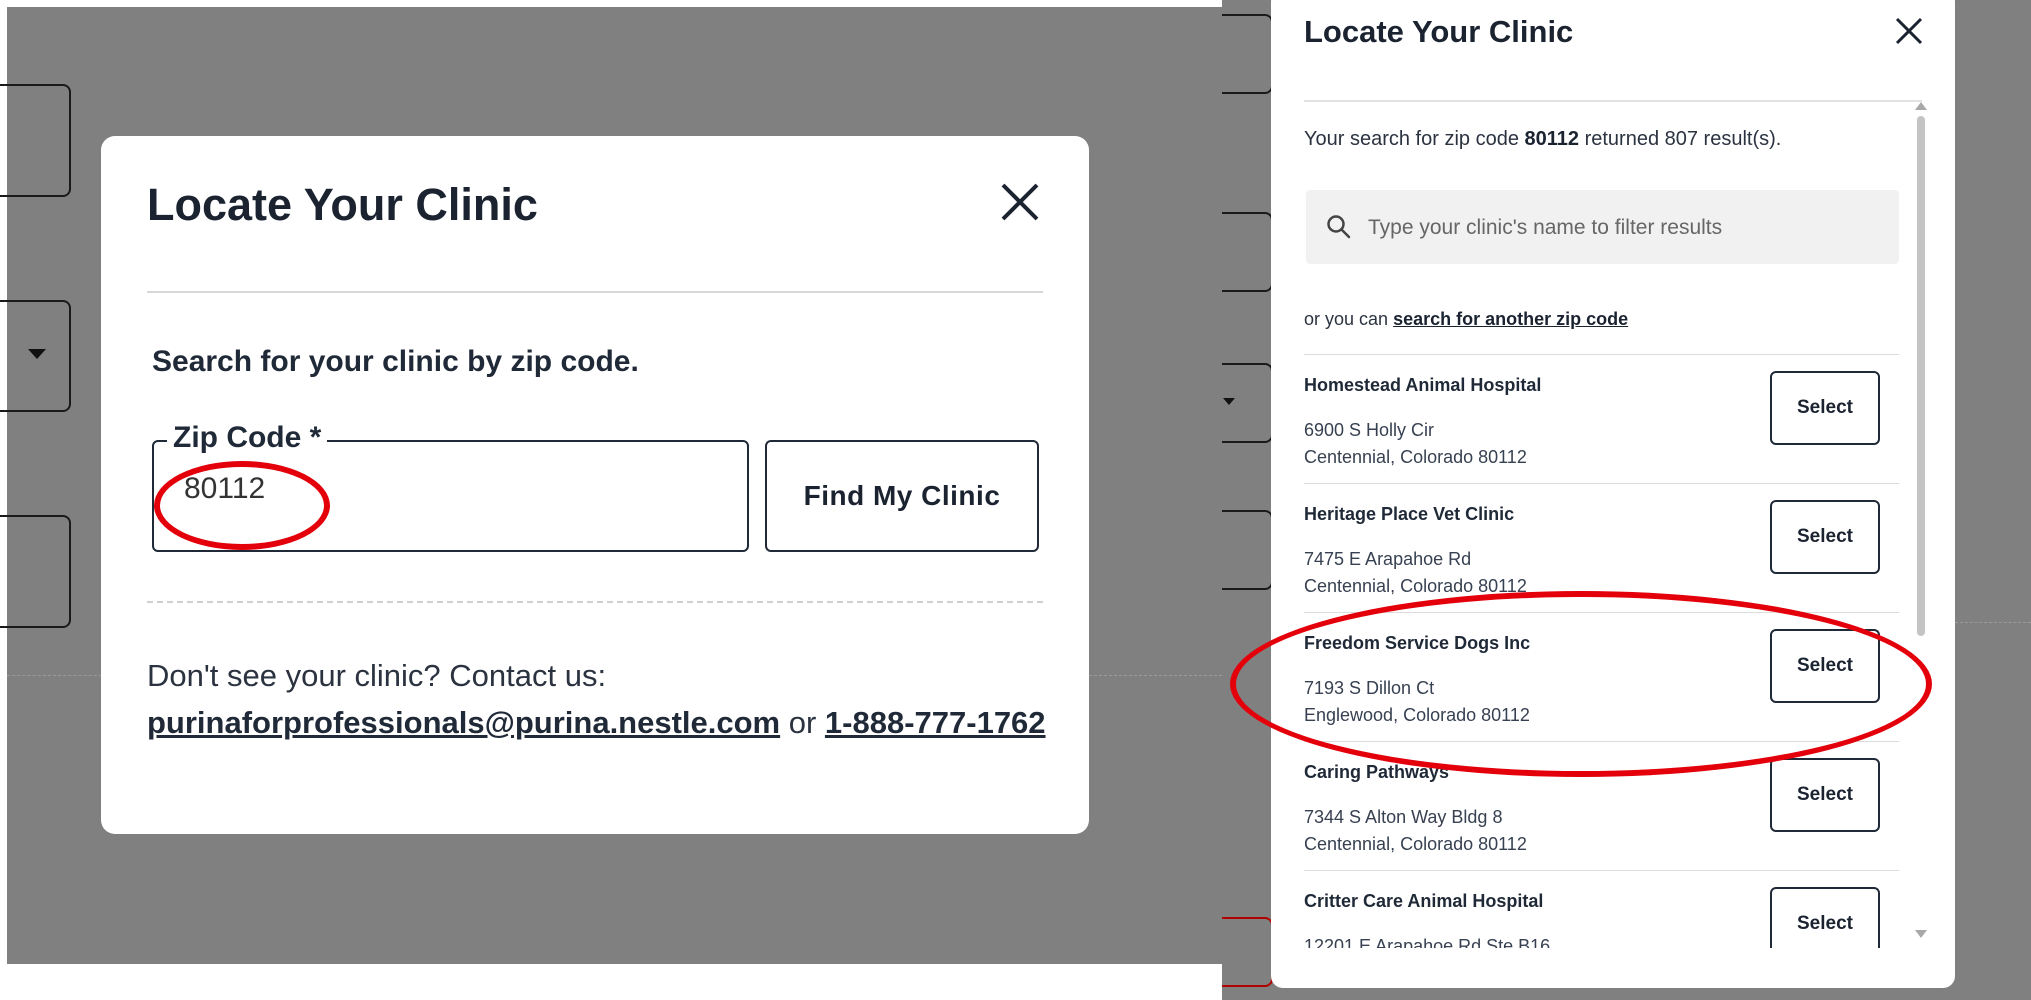  I want to click on search-prompt: Search for your clinic by zip code., so click(395, 361).